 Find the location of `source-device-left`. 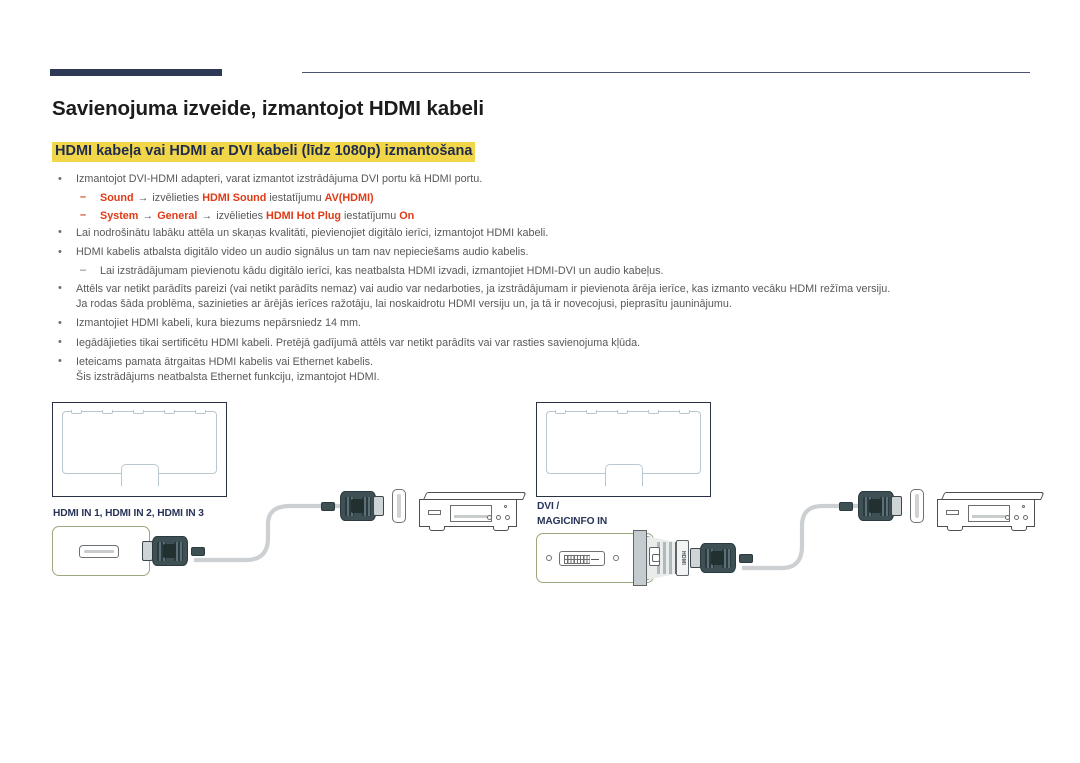

source-device-left is located at coordinates (473, 514).